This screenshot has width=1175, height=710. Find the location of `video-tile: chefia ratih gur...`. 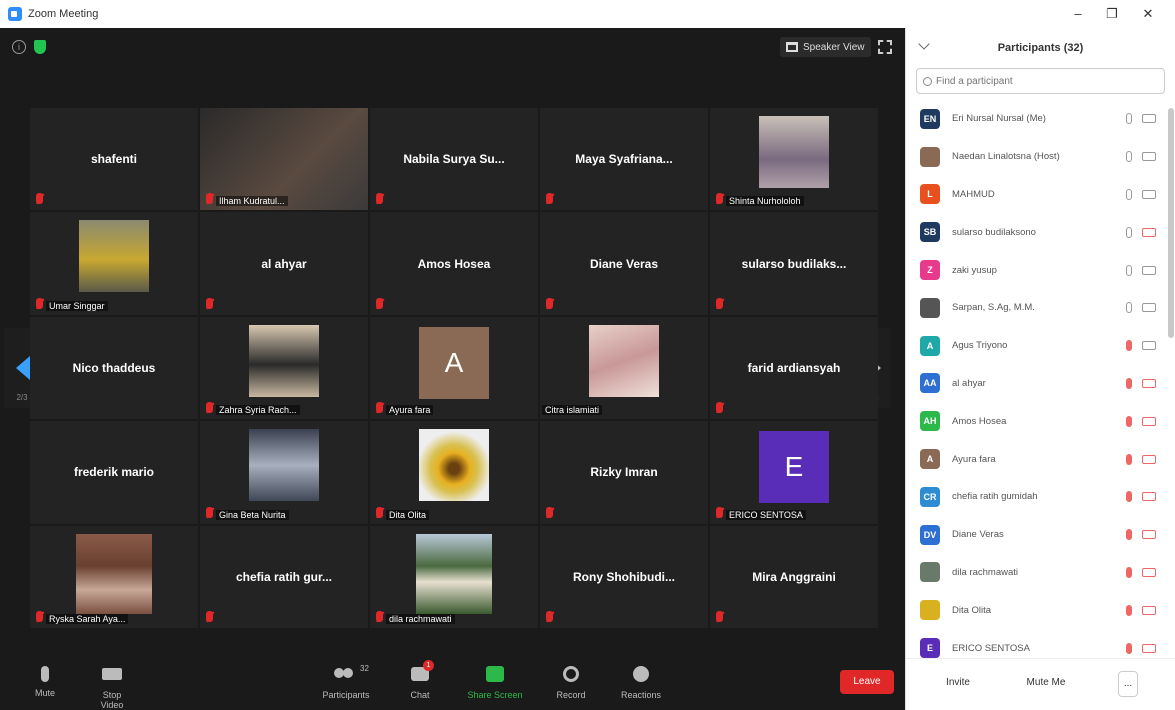

video-tile: chefia ratih gur... is located at coordinates (284, 576).